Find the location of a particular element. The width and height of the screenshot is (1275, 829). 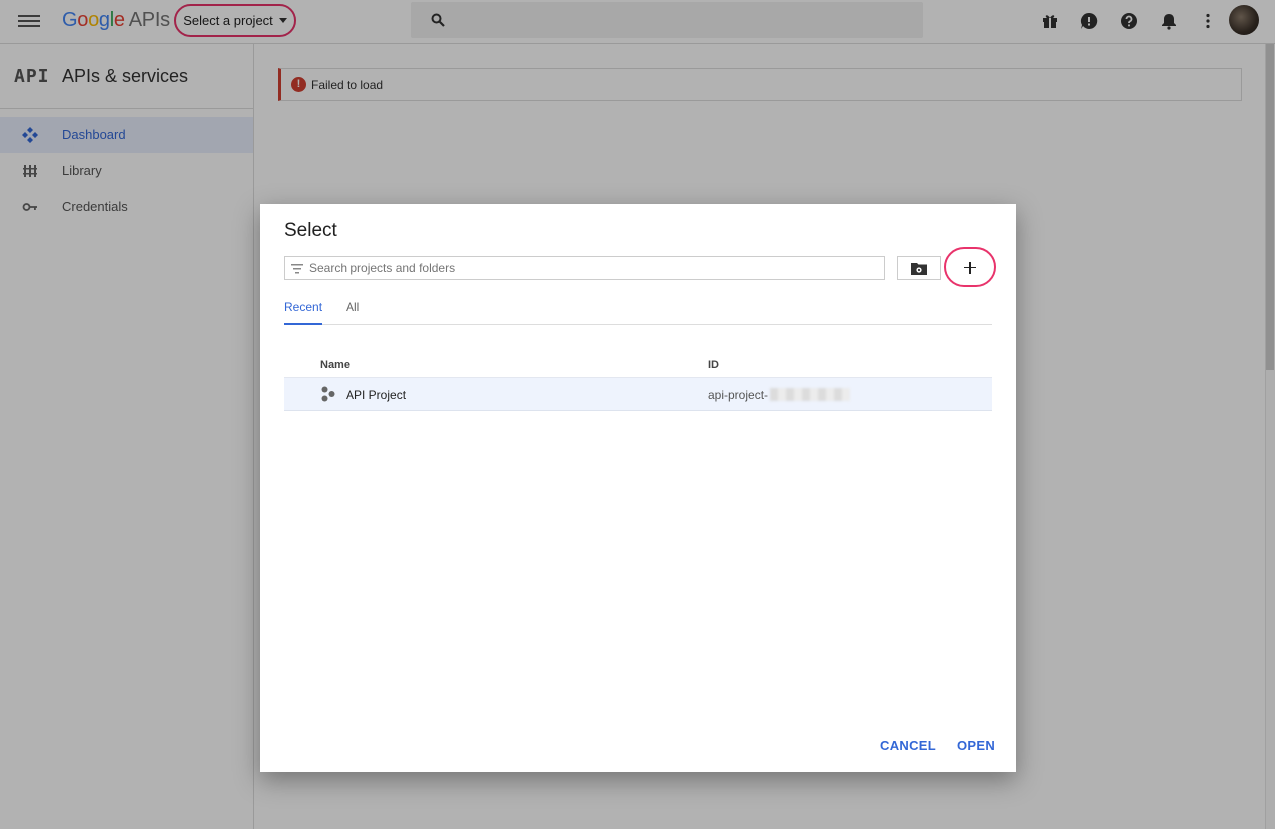

project-search-input is located at coordinates (589, 268).